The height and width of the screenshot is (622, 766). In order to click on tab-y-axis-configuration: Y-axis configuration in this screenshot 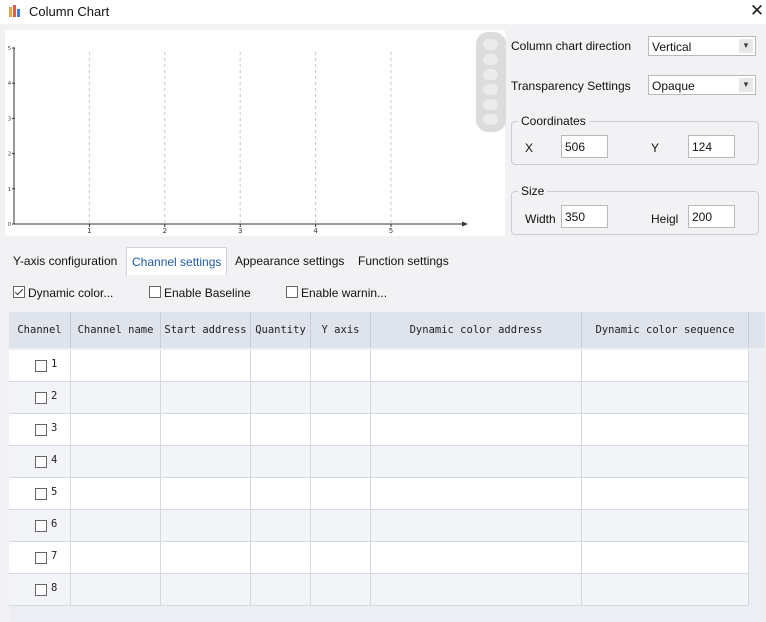, I will do `click(65, 261)`.